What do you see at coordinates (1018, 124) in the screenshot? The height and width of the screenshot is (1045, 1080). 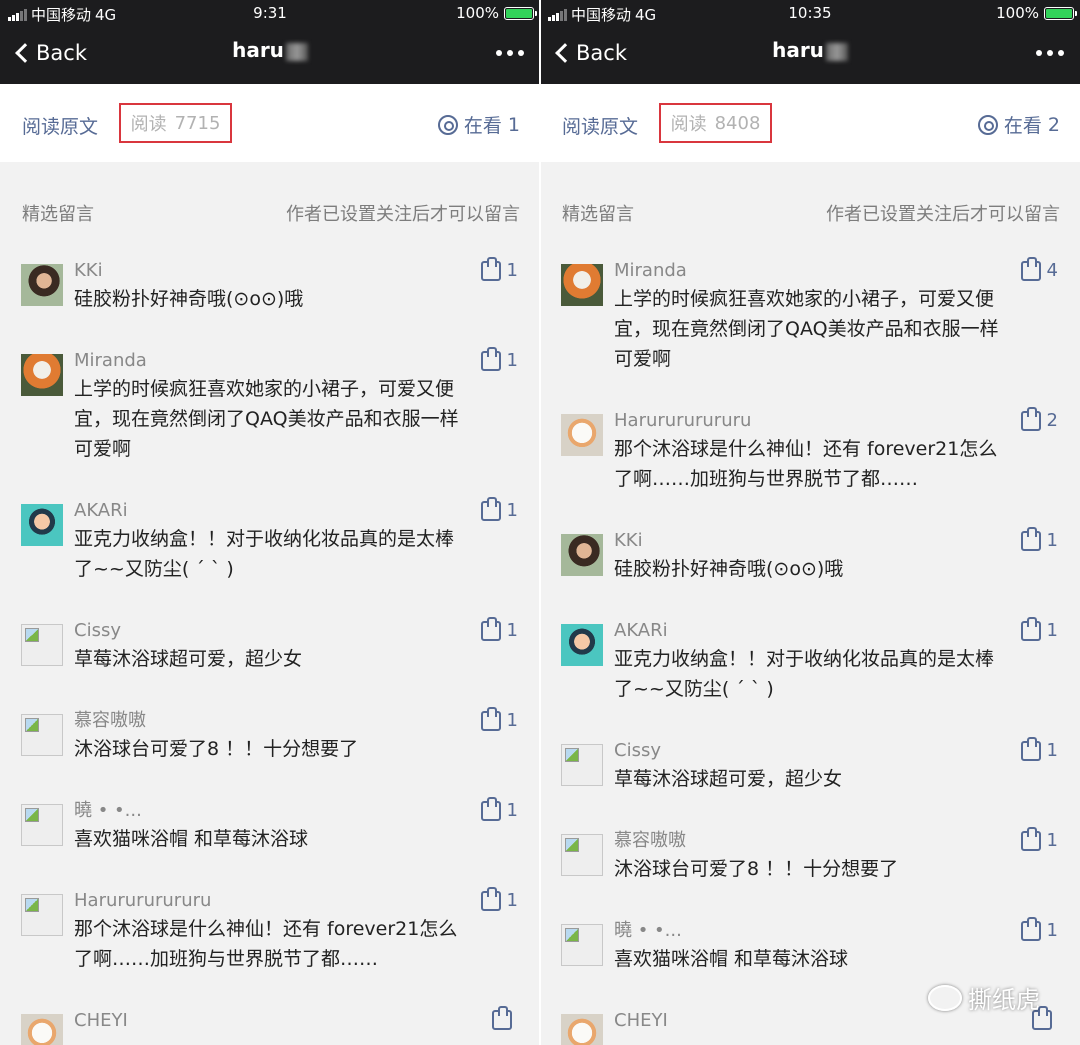 I see `zaikan-button: 在看 2` at bounding box center [1018, 124].